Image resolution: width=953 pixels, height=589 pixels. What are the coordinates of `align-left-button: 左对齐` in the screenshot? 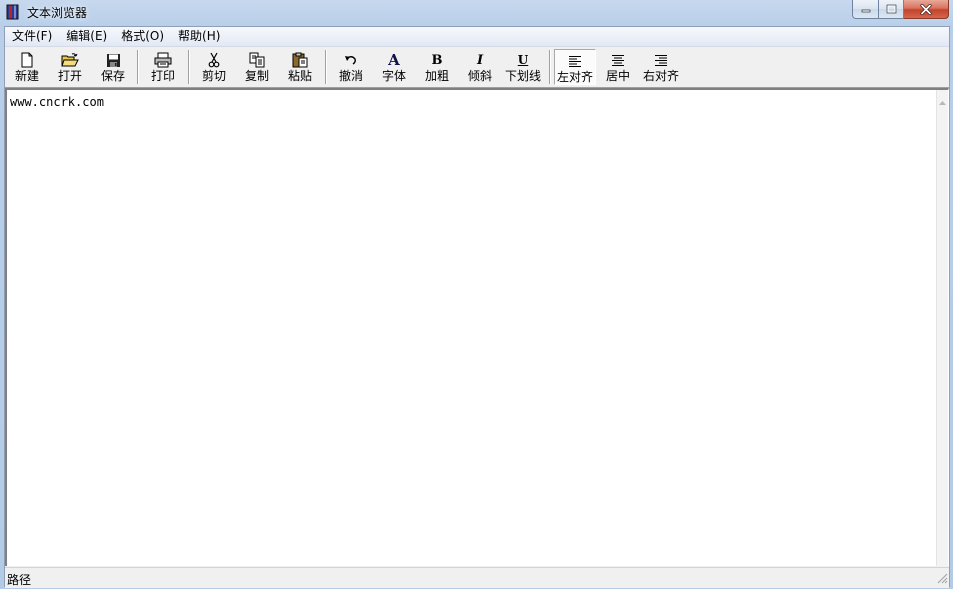 It's located at (575, 67).